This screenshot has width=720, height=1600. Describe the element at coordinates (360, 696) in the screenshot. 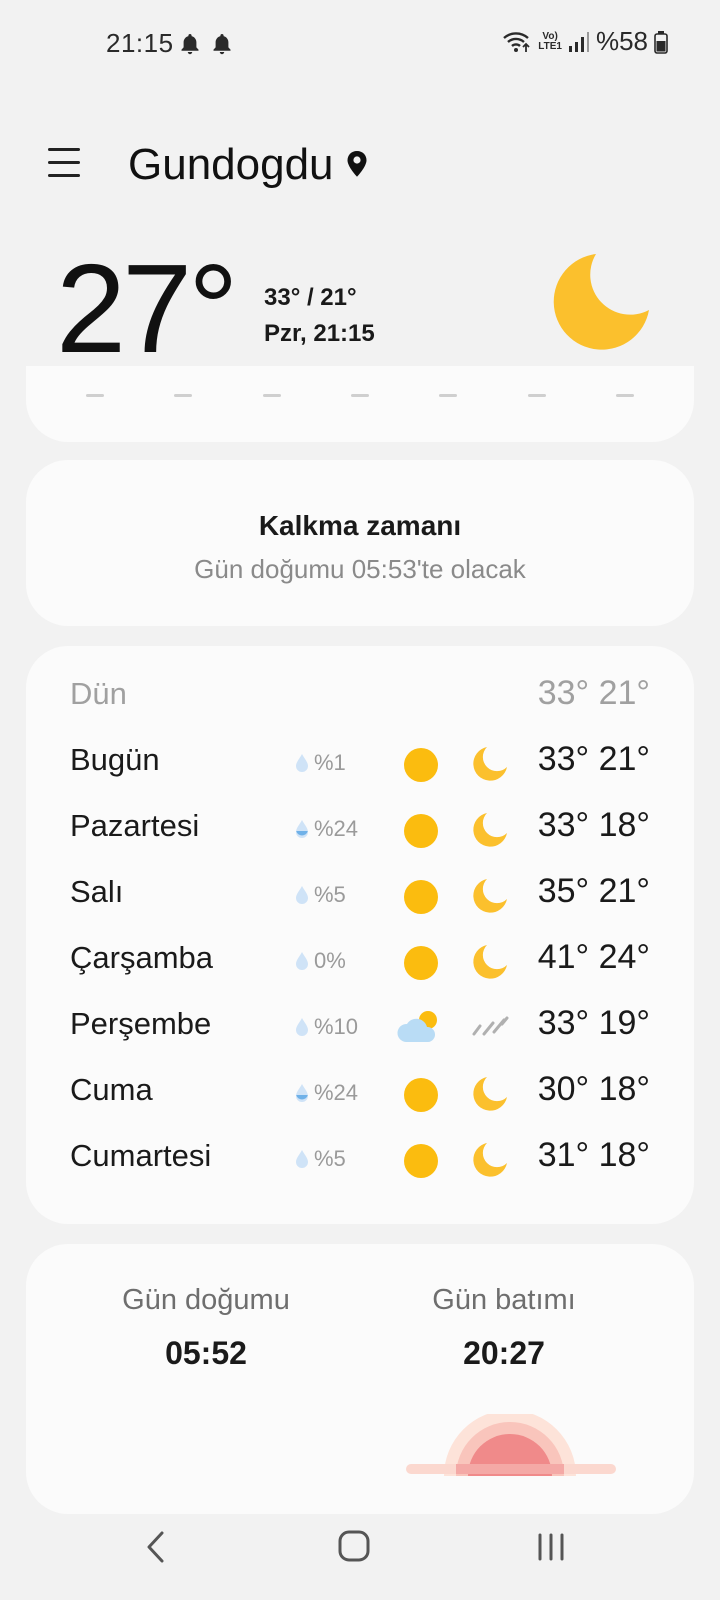

I see `forecast-row-yesterday: Dün 33° 21°` at that location.